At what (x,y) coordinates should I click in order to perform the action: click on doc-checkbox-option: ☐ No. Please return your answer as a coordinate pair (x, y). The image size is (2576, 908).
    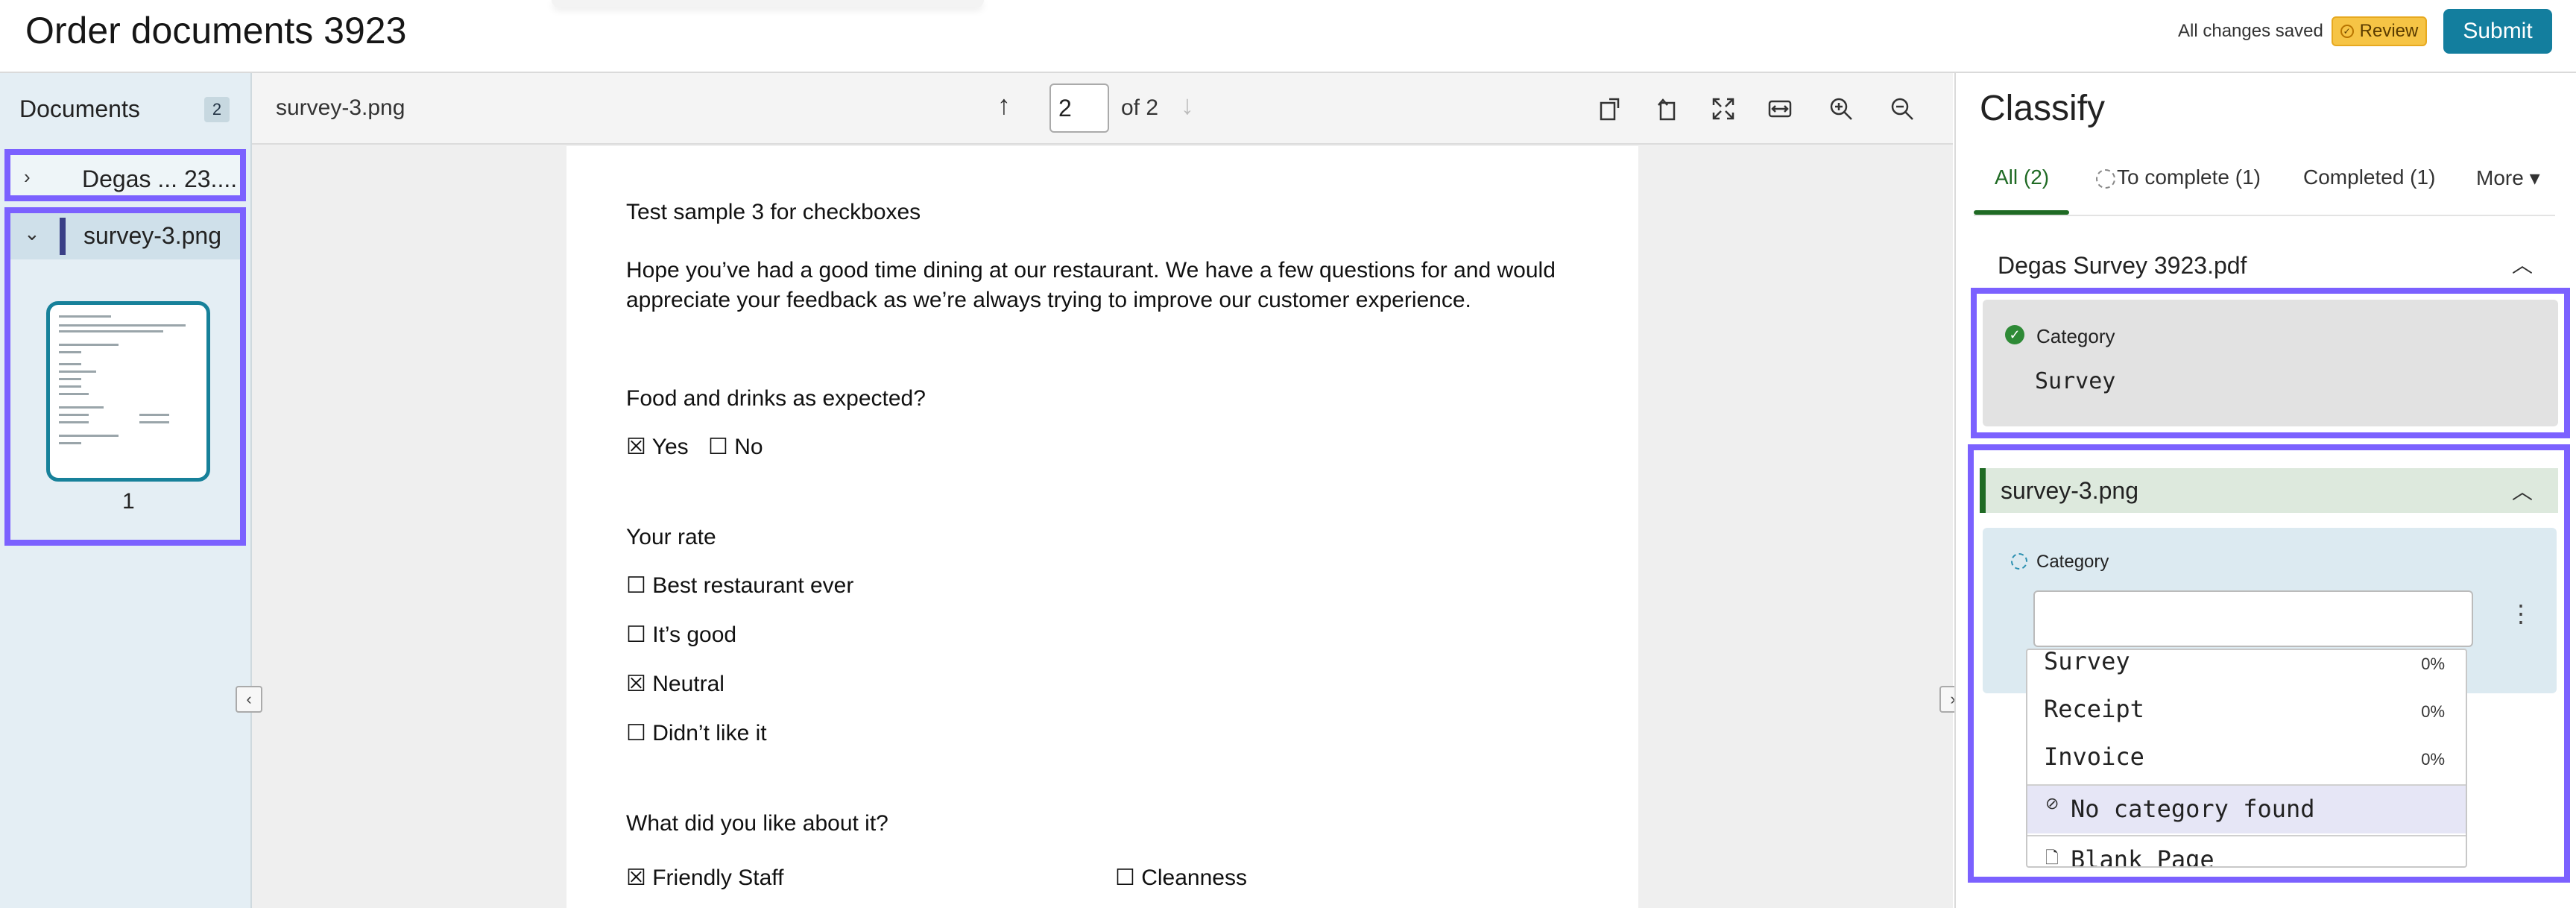
    Looking at the image, I should click on (736, 447).